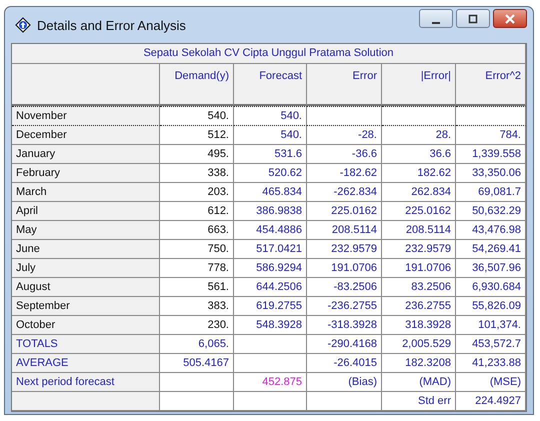  Describe the element at coordinates (270, 249) in the screenshot. I see `table-cell: 517.0421` at that location.